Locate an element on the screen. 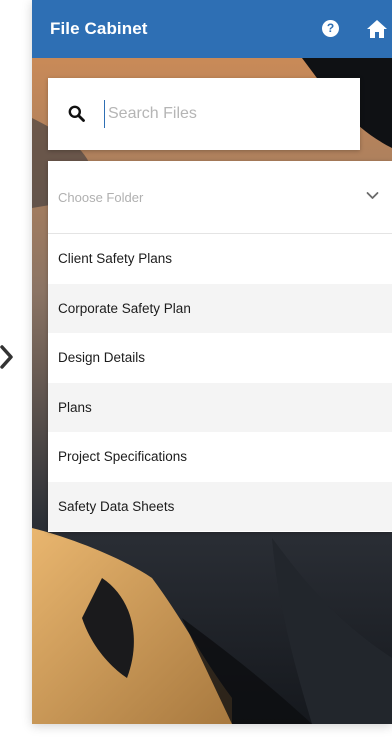 Image resolution: width=392 pixels, height=743 pixels. folder-item-design-details: Design Details is located at coordinates (220, 358).